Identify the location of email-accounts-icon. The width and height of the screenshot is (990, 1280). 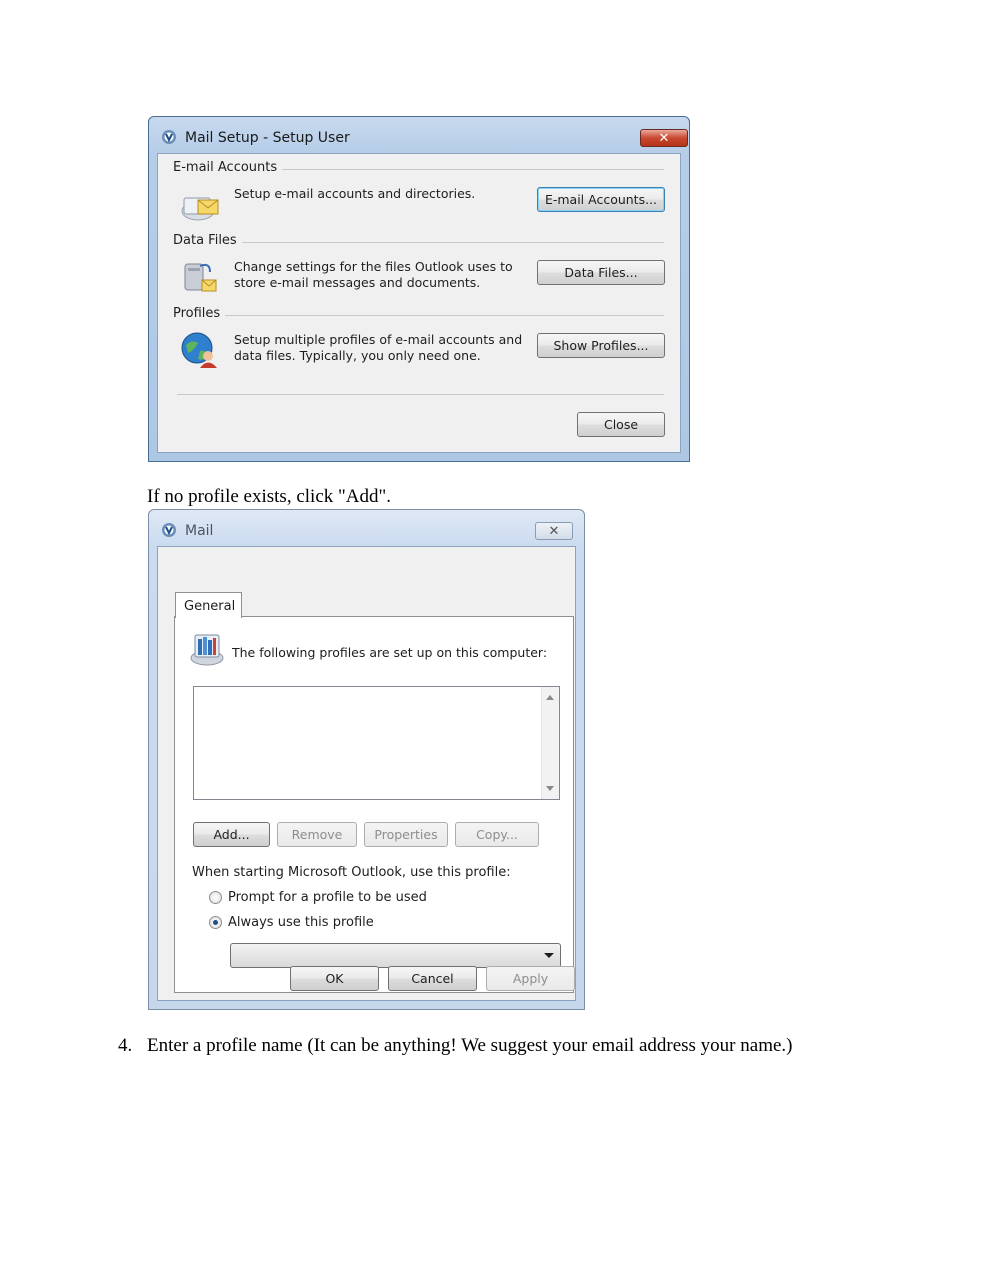
(200, 209).